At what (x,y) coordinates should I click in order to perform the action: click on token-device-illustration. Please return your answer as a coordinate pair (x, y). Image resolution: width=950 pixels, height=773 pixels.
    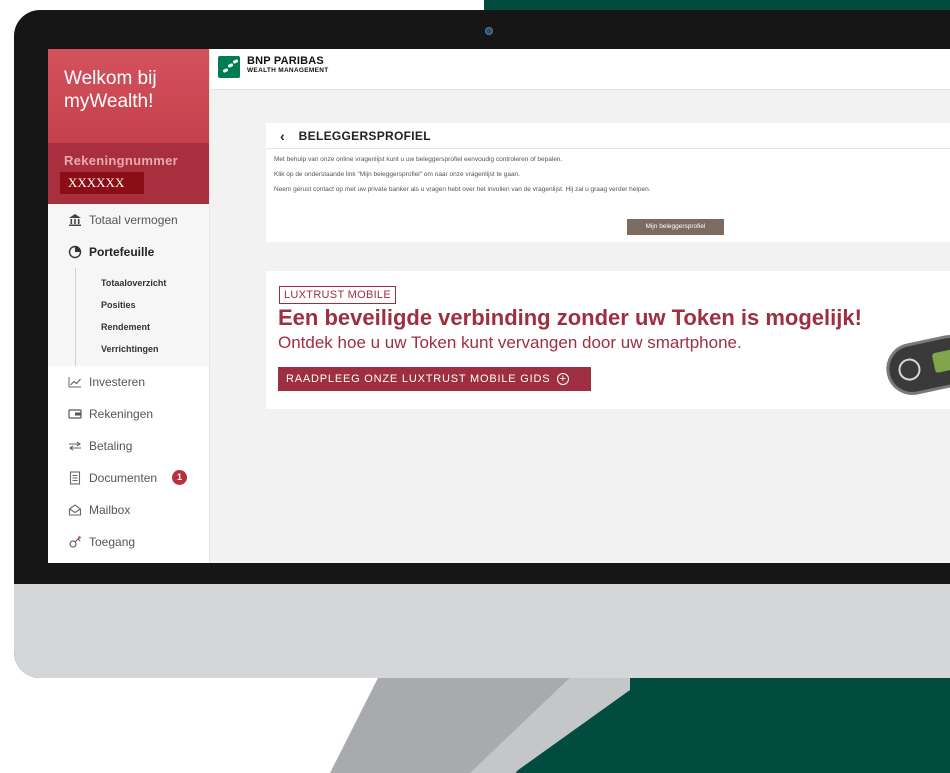
    Looking at the image, I should click on (915, 365).